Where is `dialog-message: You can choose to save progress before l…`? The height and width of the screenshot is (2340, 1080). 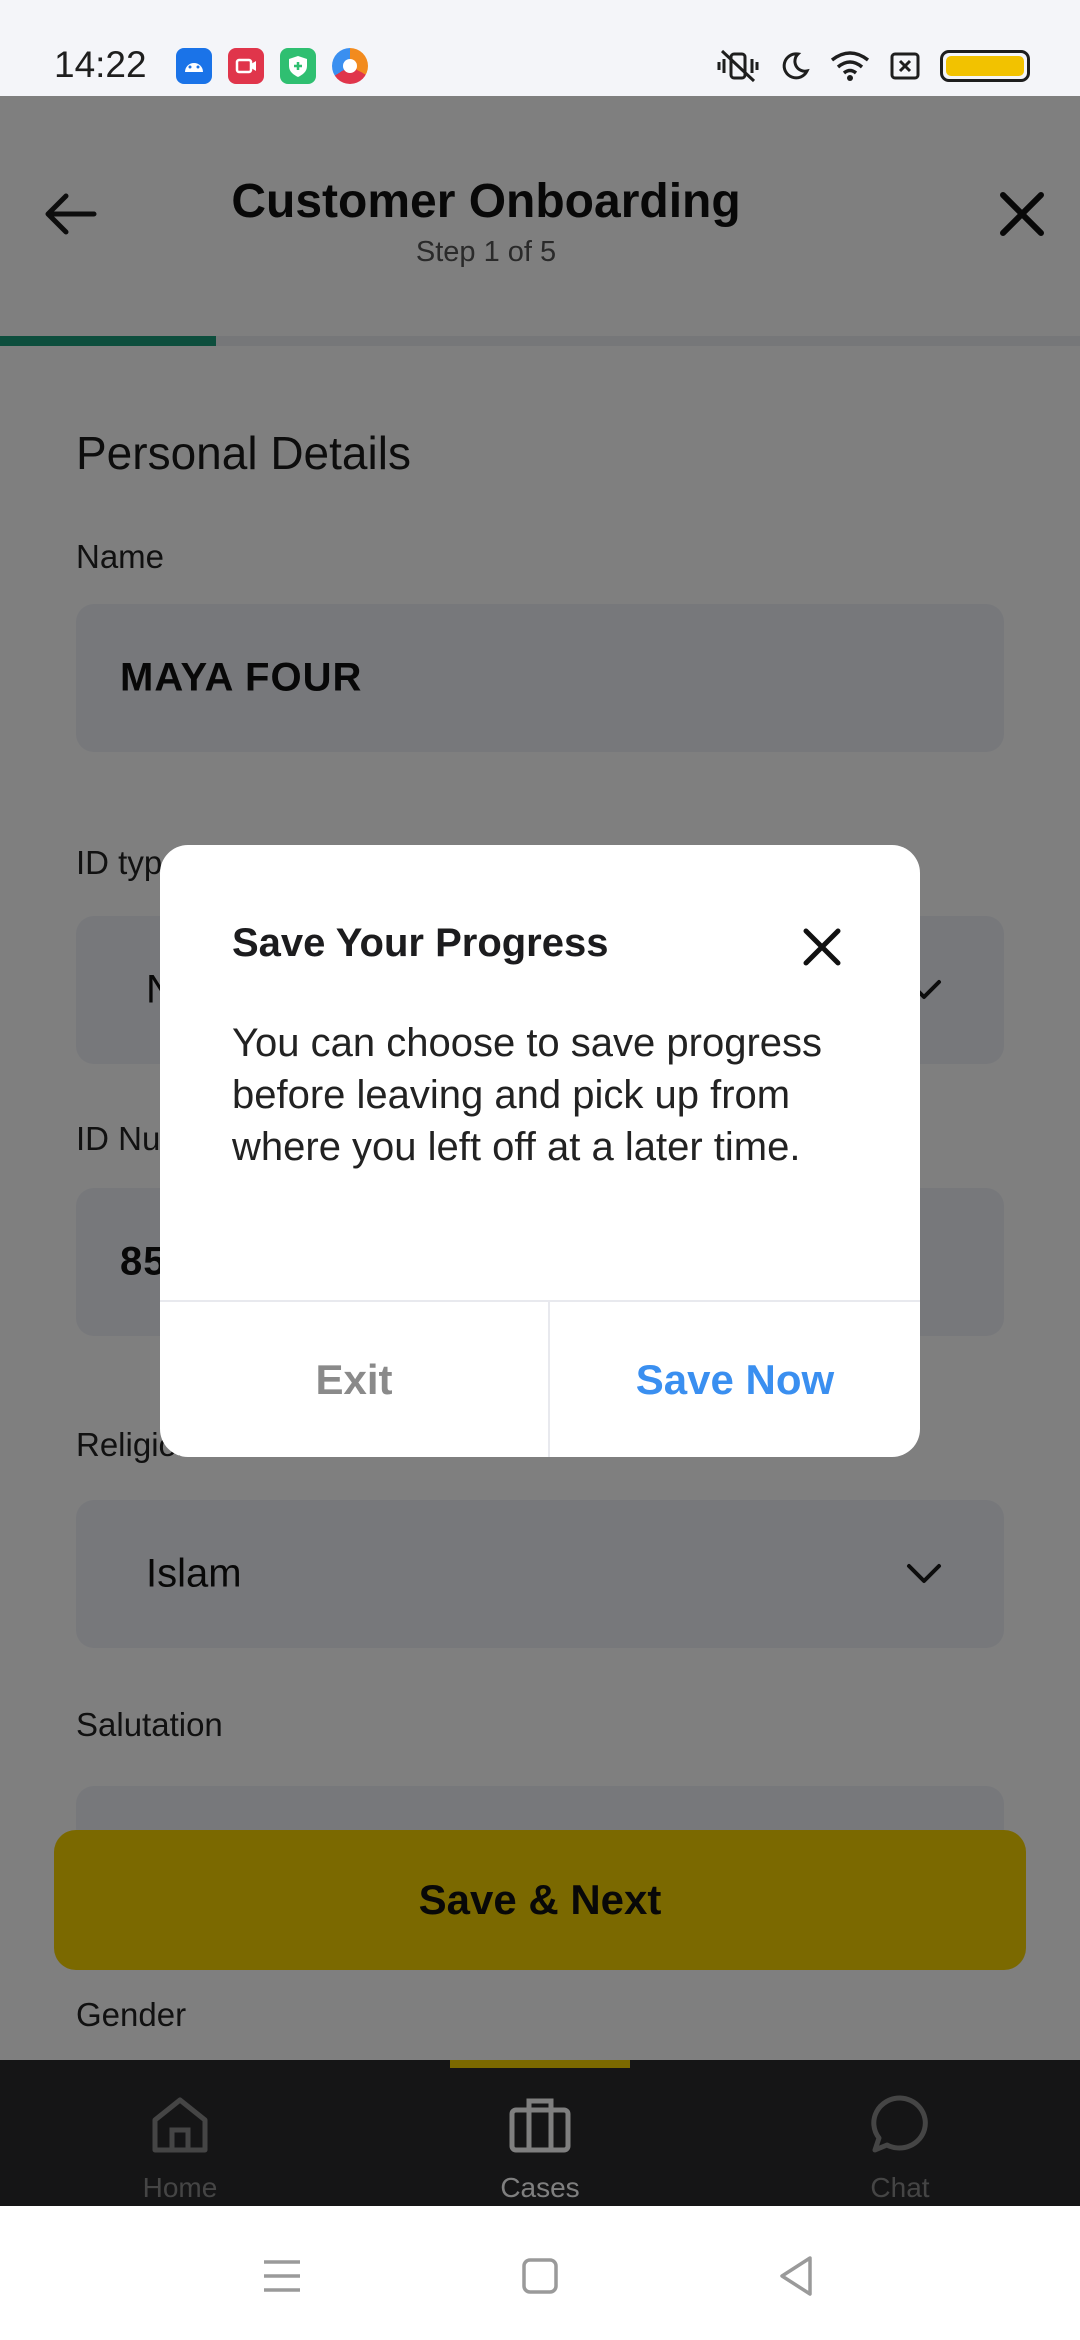
dialog-message: You can choose to save progress before l… is located at coordinates (527, 1095).